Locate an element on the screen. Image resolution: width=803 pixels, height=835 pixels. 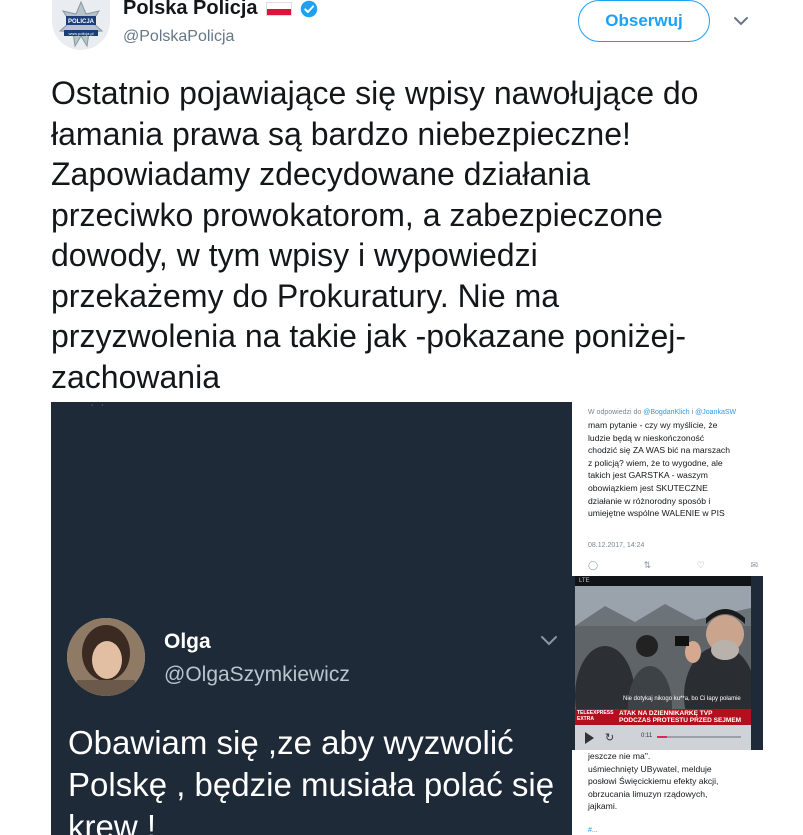
video-progress-bar is located at coordinates (699, 737).